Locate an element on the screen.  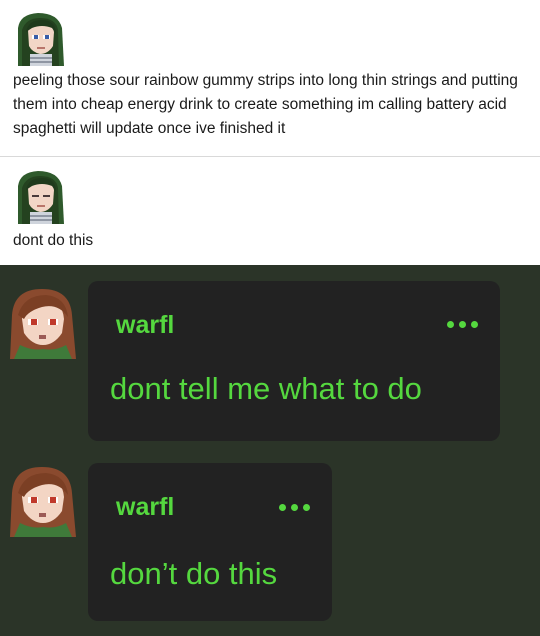
message-text: dont tell me what to do is located at coordinates (266, 388).